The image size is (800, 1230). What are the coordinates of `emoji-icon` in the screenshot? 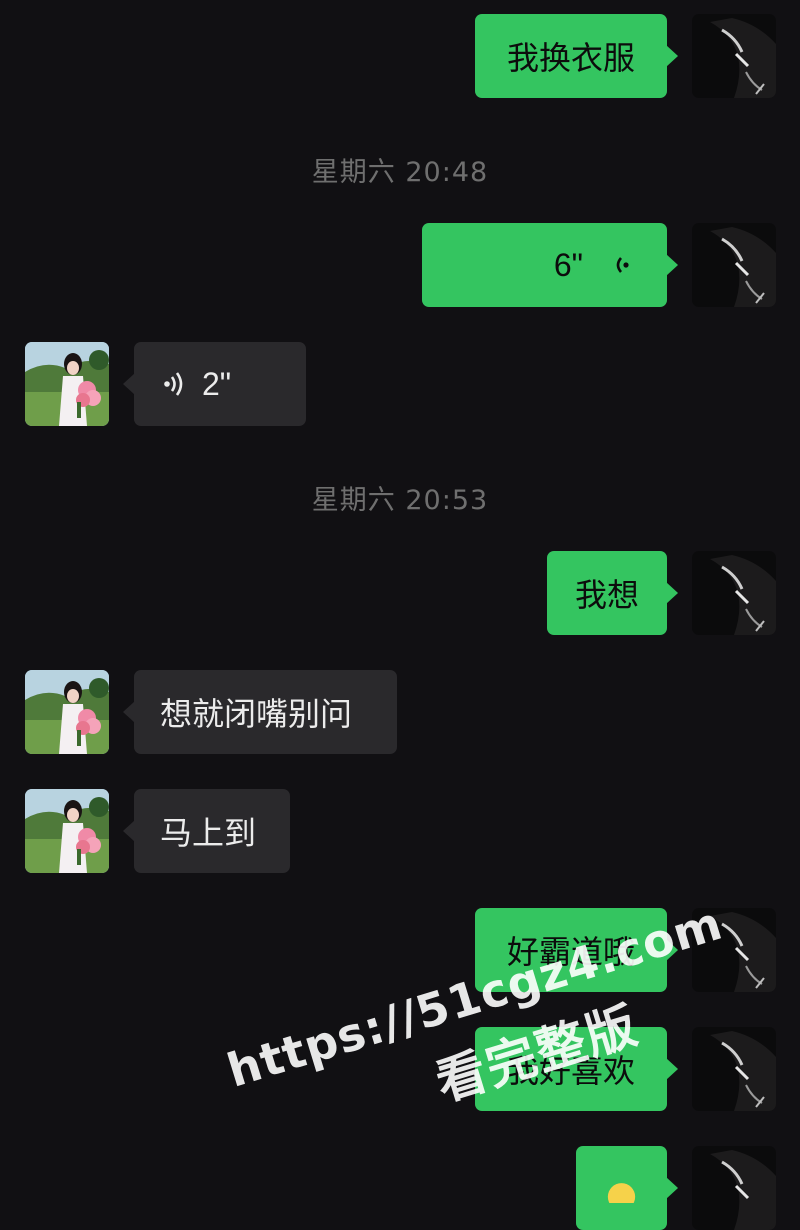 It's located at (621, 1193).